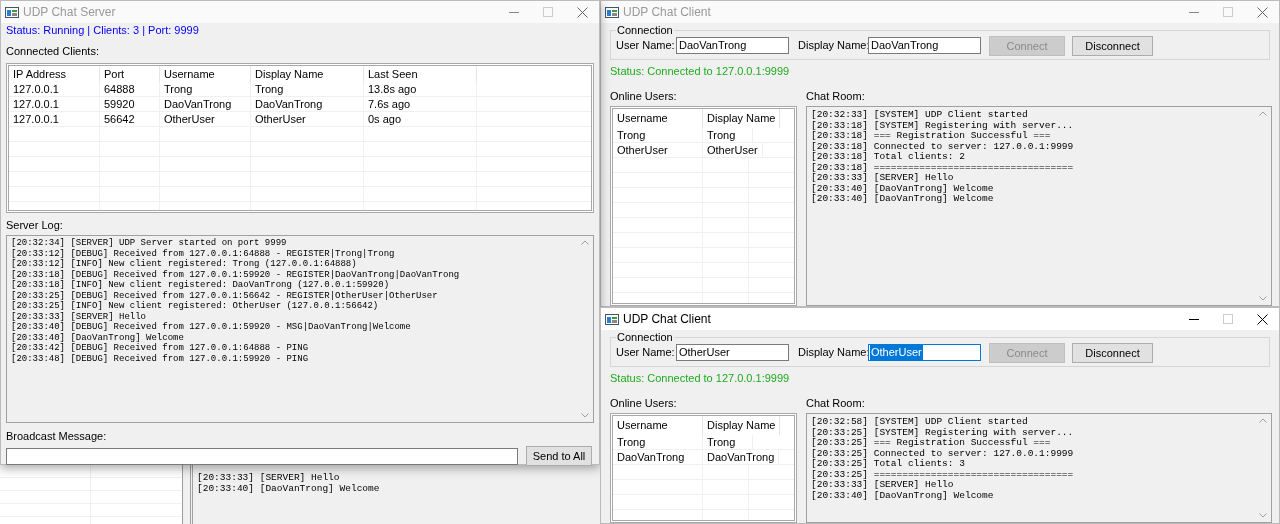 This screenshot has height=524, width=1280. What do you see at coordinates (195, 306) in the screenshot?
I see `log-line: [20:33:25] [INFO] New client registered: OtherUser (127.0.0.1:56642)` at bounding box center [195, 306].